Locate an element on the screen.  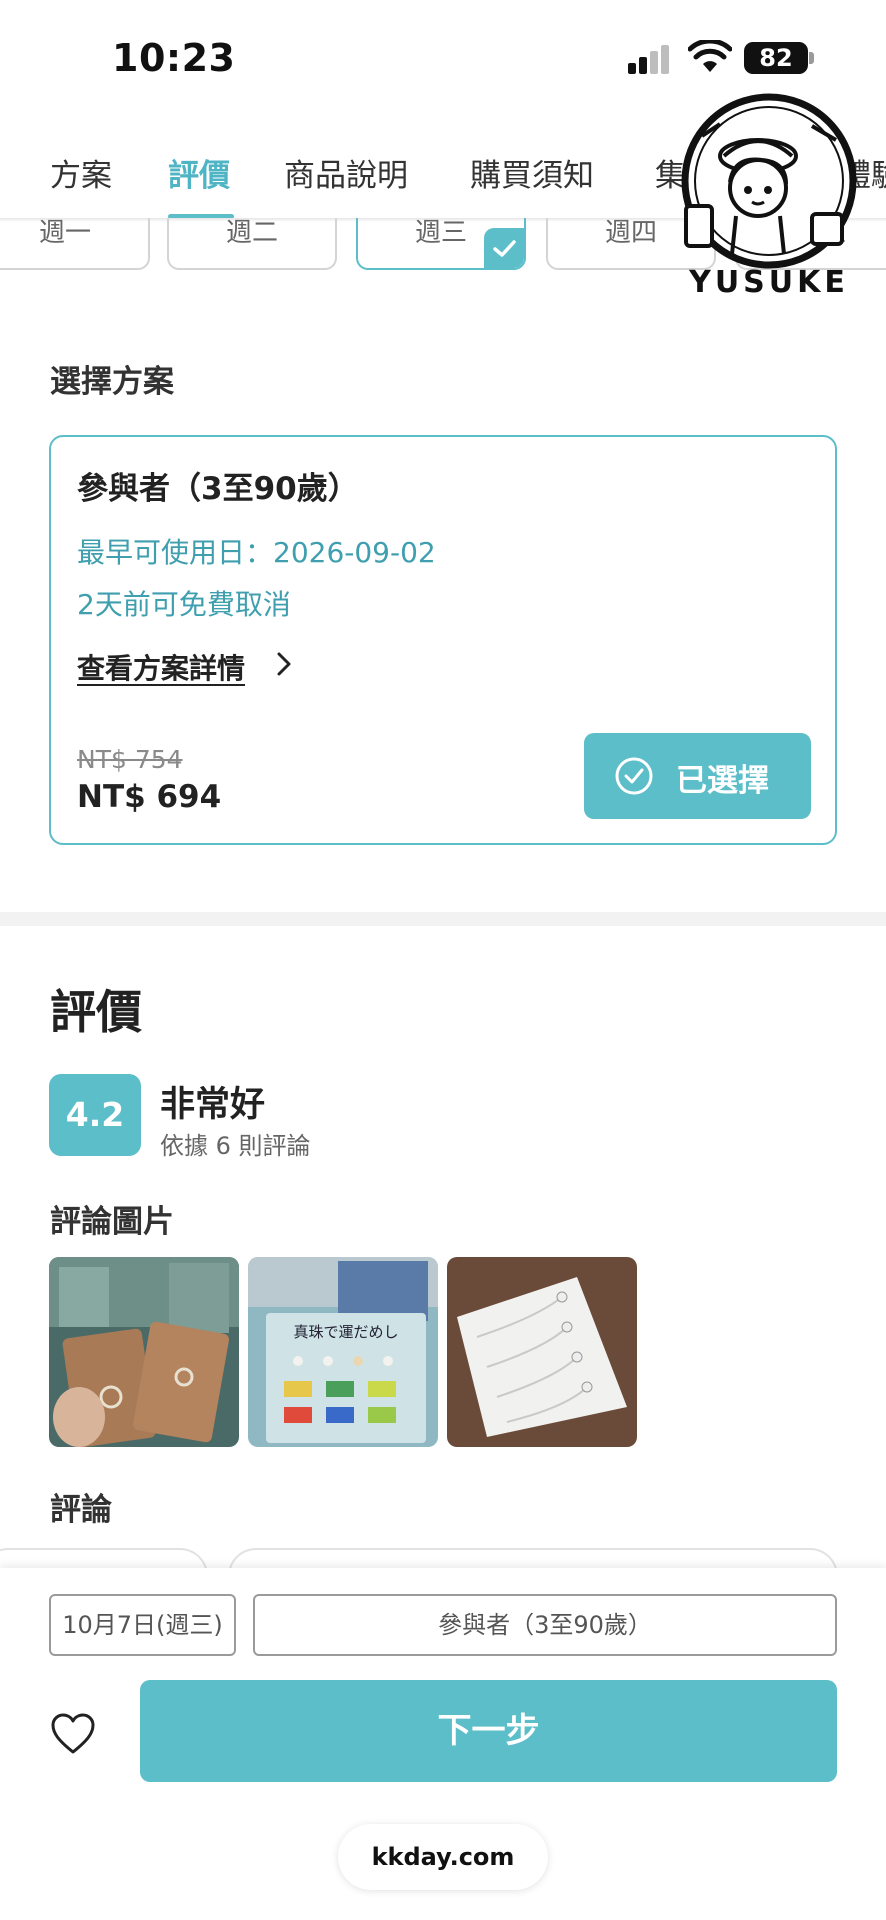
tab-product-description: 商品說明 is located at coordinates (346, 172).